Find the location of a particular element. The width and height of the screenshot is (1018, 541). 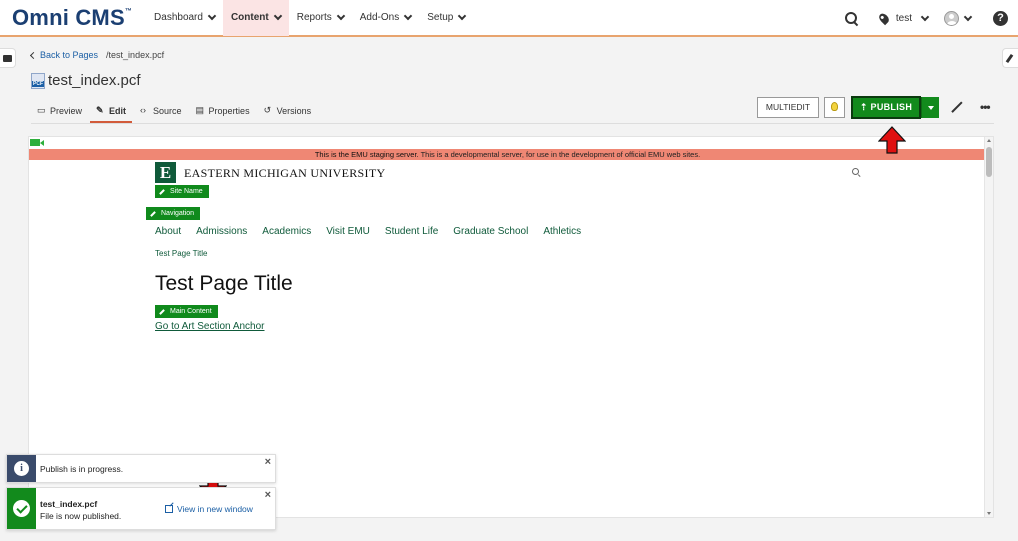

page-title: test_index.pcf is located at coordinates (94, 80).